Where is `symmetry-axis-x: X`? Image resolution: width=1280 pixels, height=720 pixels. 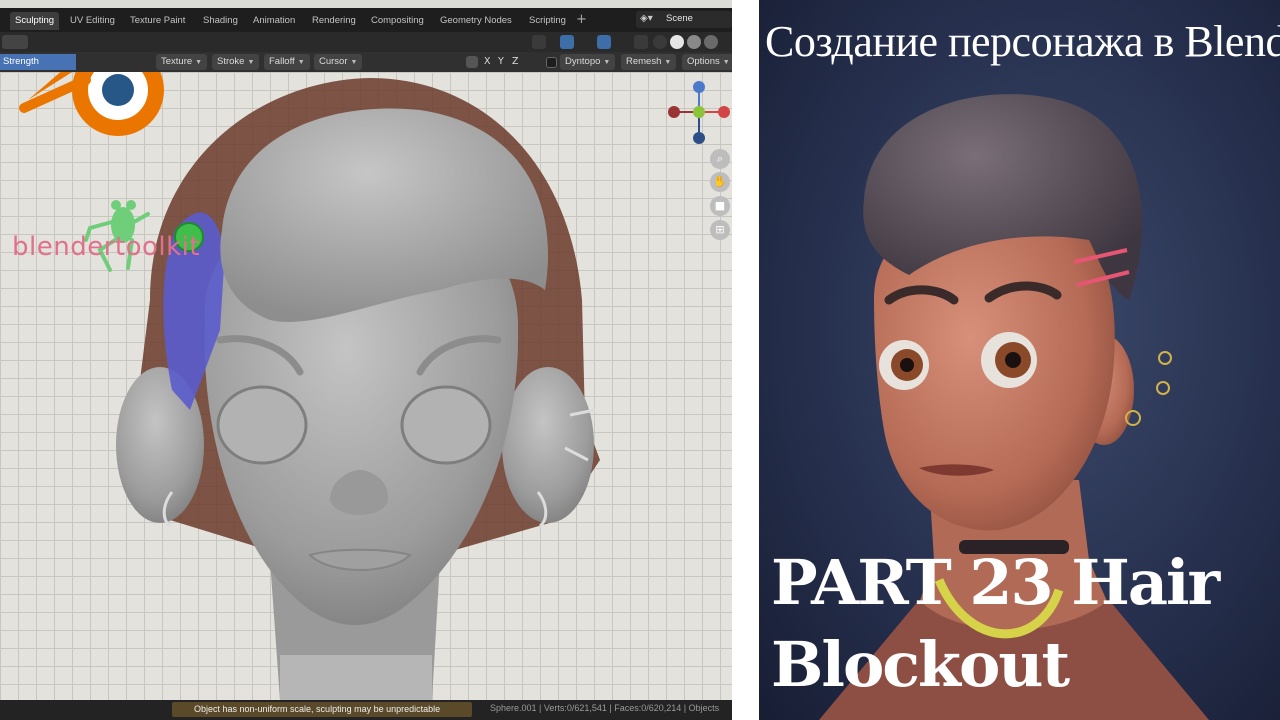
symmetry-axis-x: X is located at coordinates (487, 62).